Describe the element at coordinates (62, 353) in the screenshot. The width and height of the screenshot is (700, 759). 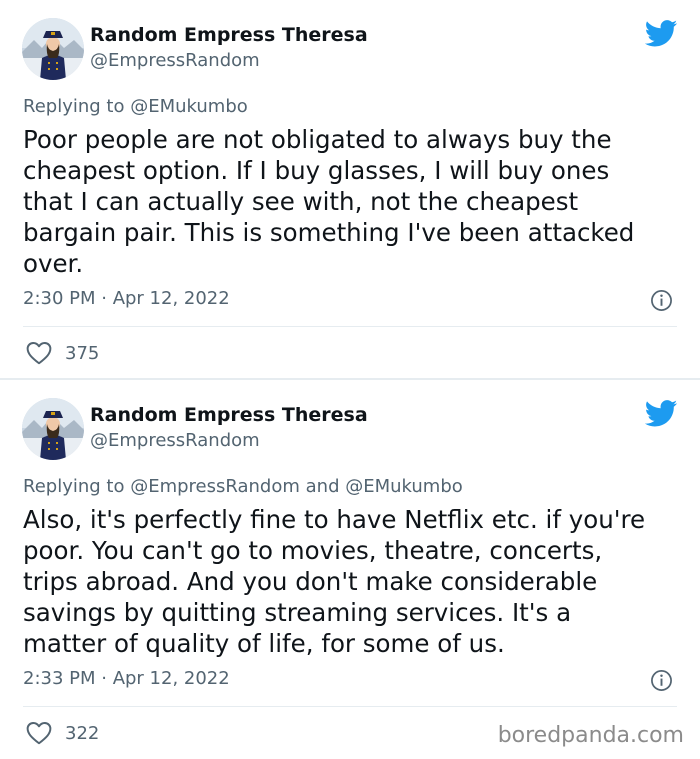
I see `like-button: 375` at that location.